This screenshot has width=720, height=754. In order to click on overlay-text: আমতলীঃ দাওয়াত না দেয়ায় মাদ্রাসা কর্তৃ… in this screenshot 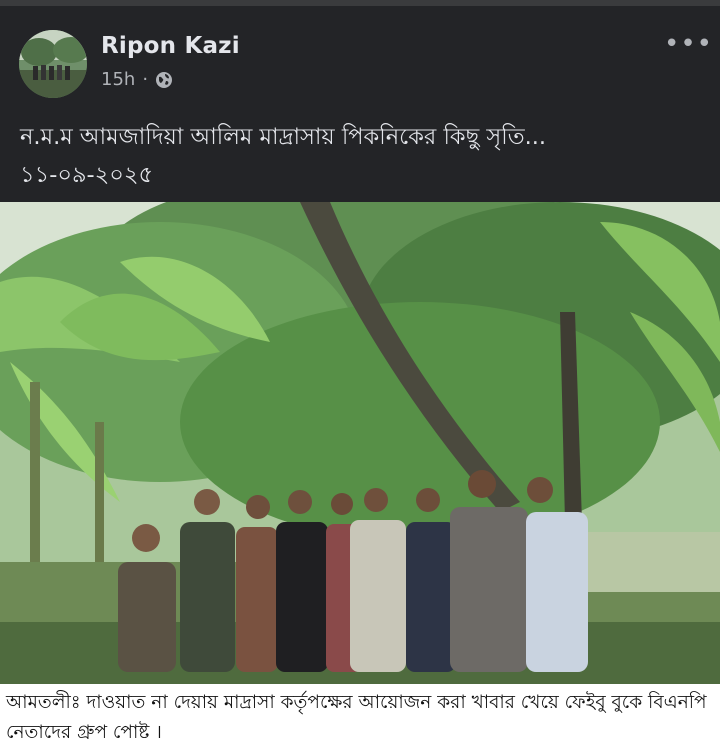, I will do `click(356, 717)`.